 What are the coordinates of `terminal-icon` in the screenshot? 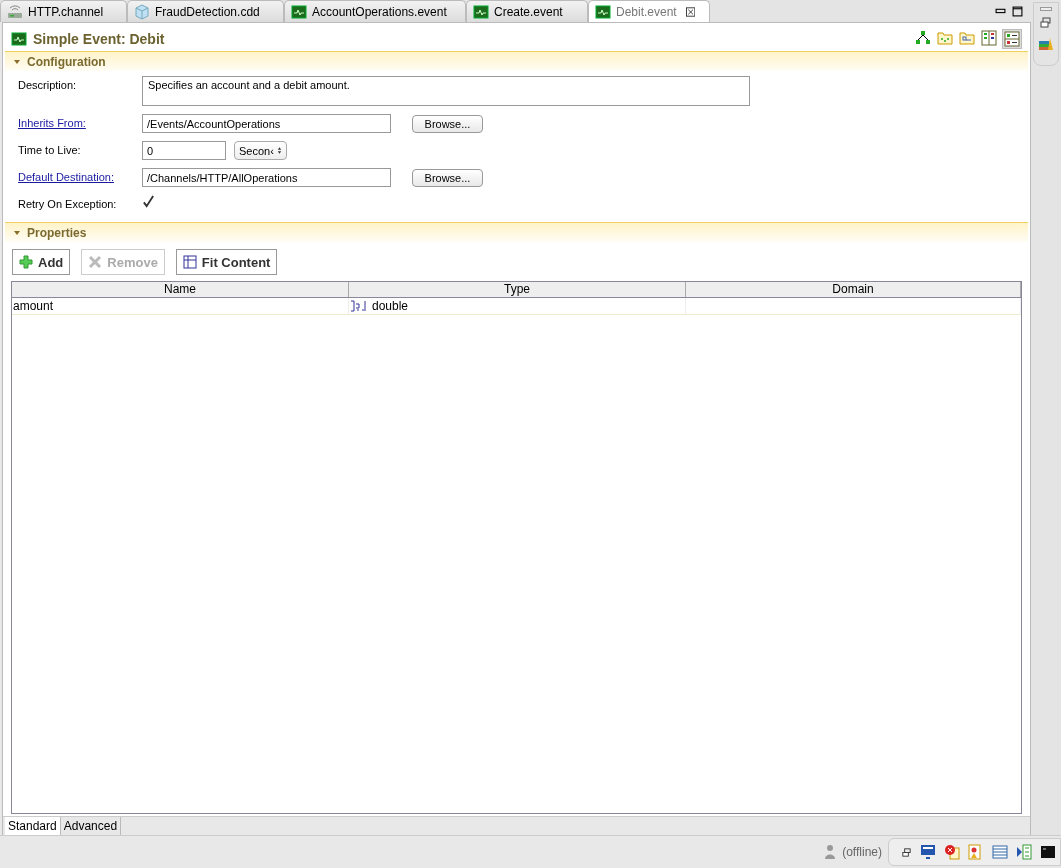 It's located at (1048, 852).